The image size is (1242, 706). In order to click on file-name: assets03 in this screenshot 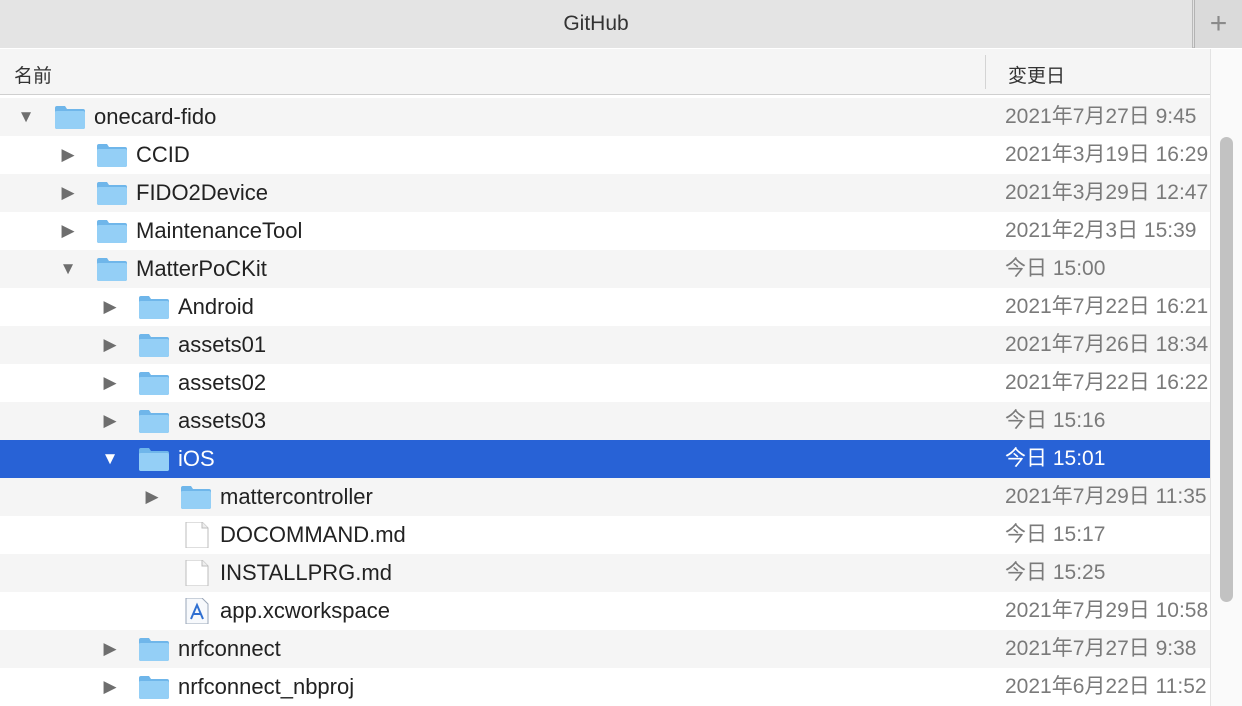, I will do `click(222, 420)`.